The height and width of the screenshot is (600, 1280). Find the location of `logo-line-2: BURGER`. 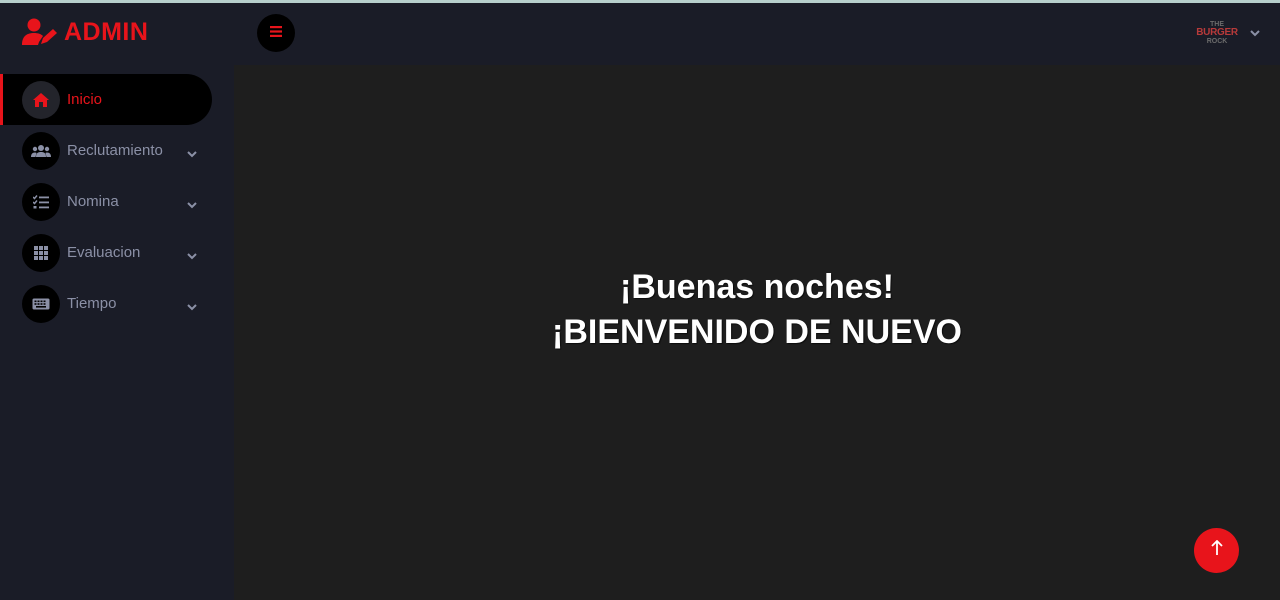

logo-line-2: BURGER is located at coordinates (1217, 32).